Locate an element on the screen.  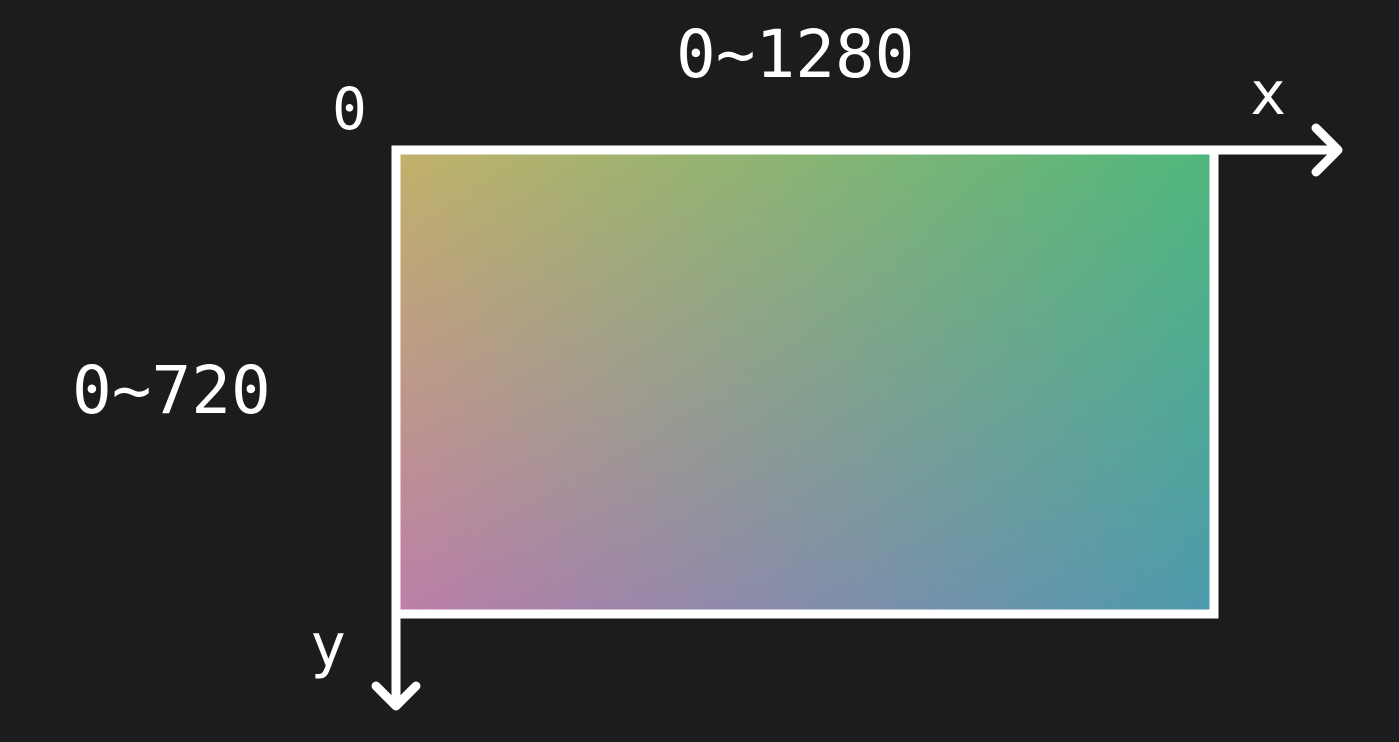
width-range-label: 0~1280 is located at coordinates (795, 54).